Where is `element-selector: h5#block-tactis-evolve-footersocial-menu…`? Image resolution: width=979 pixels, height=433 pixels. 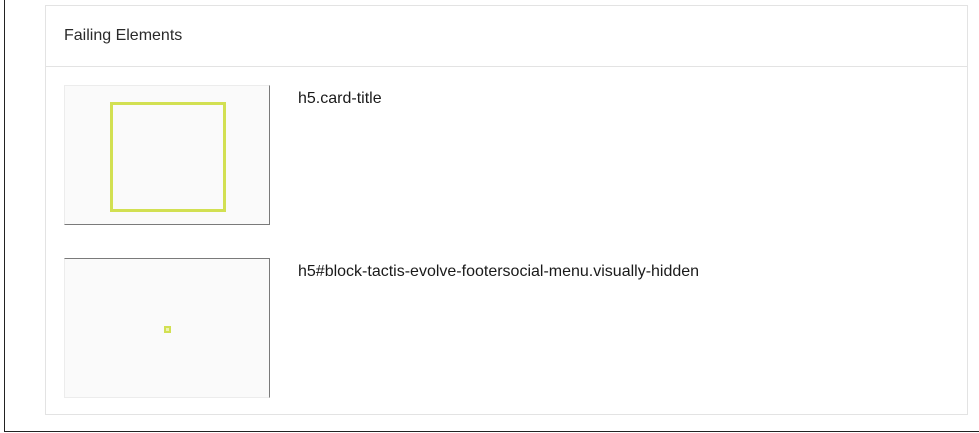
element-selector: h5#block-tactis-evolve-footersocial-menu… is located at coordinates (499, 271).